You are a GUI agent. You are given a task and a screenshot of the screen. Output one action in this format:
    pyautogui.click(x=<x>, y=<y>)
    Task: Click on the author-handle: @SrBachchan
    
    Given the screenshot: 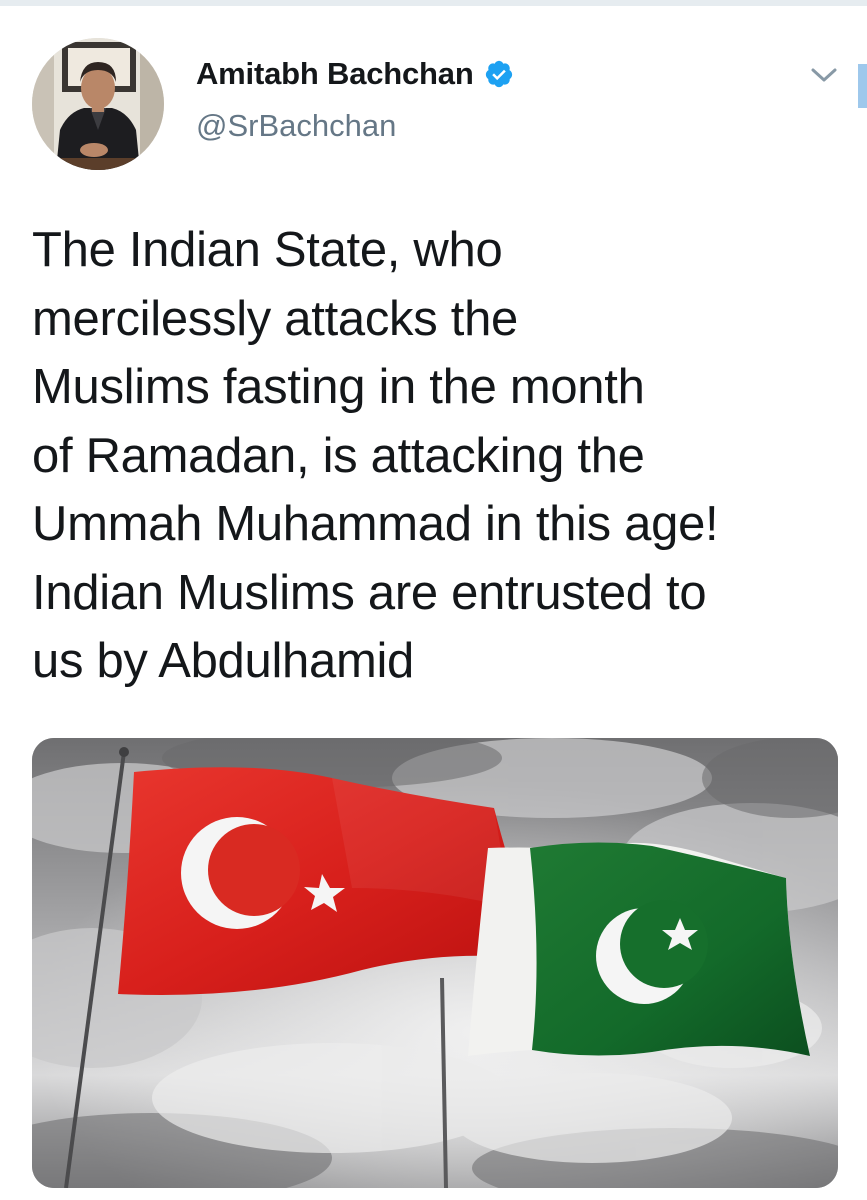 What is the action you would take?
    pyautogui.click(x=355, y=126)
    